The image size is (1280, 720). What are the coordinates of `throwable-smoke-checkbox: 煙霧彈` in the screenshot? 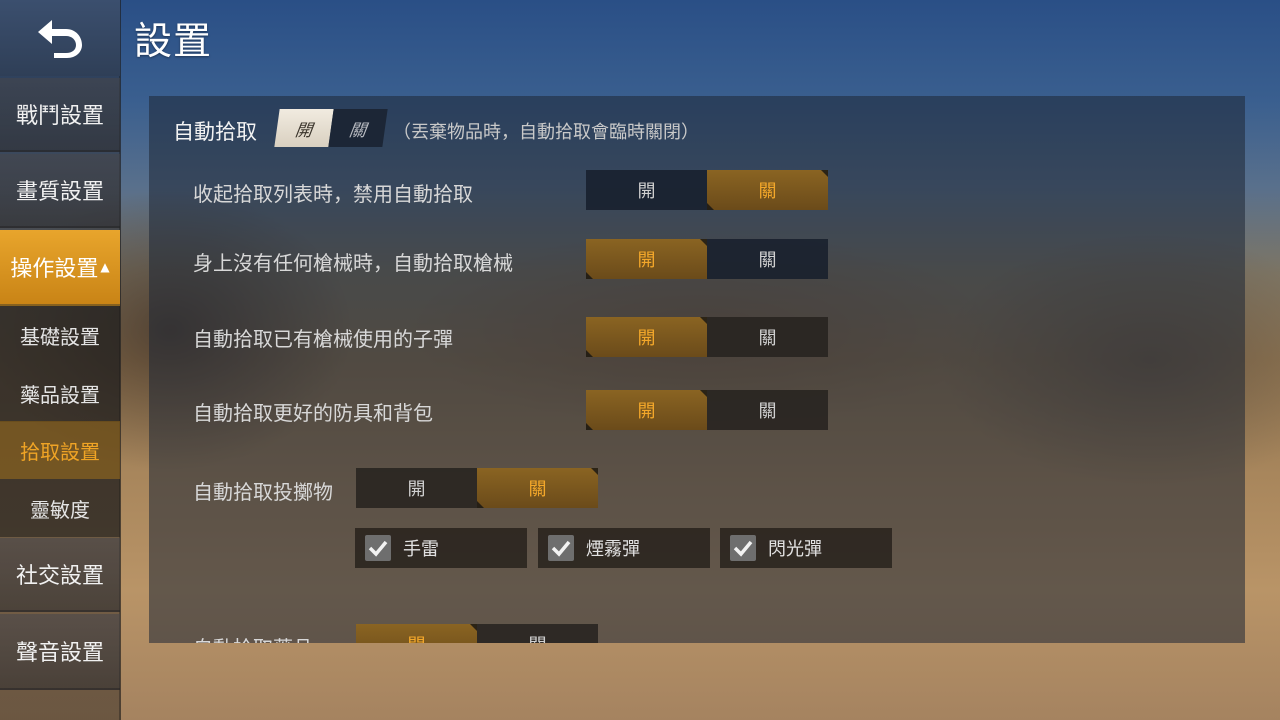 It's located at (624, 548).